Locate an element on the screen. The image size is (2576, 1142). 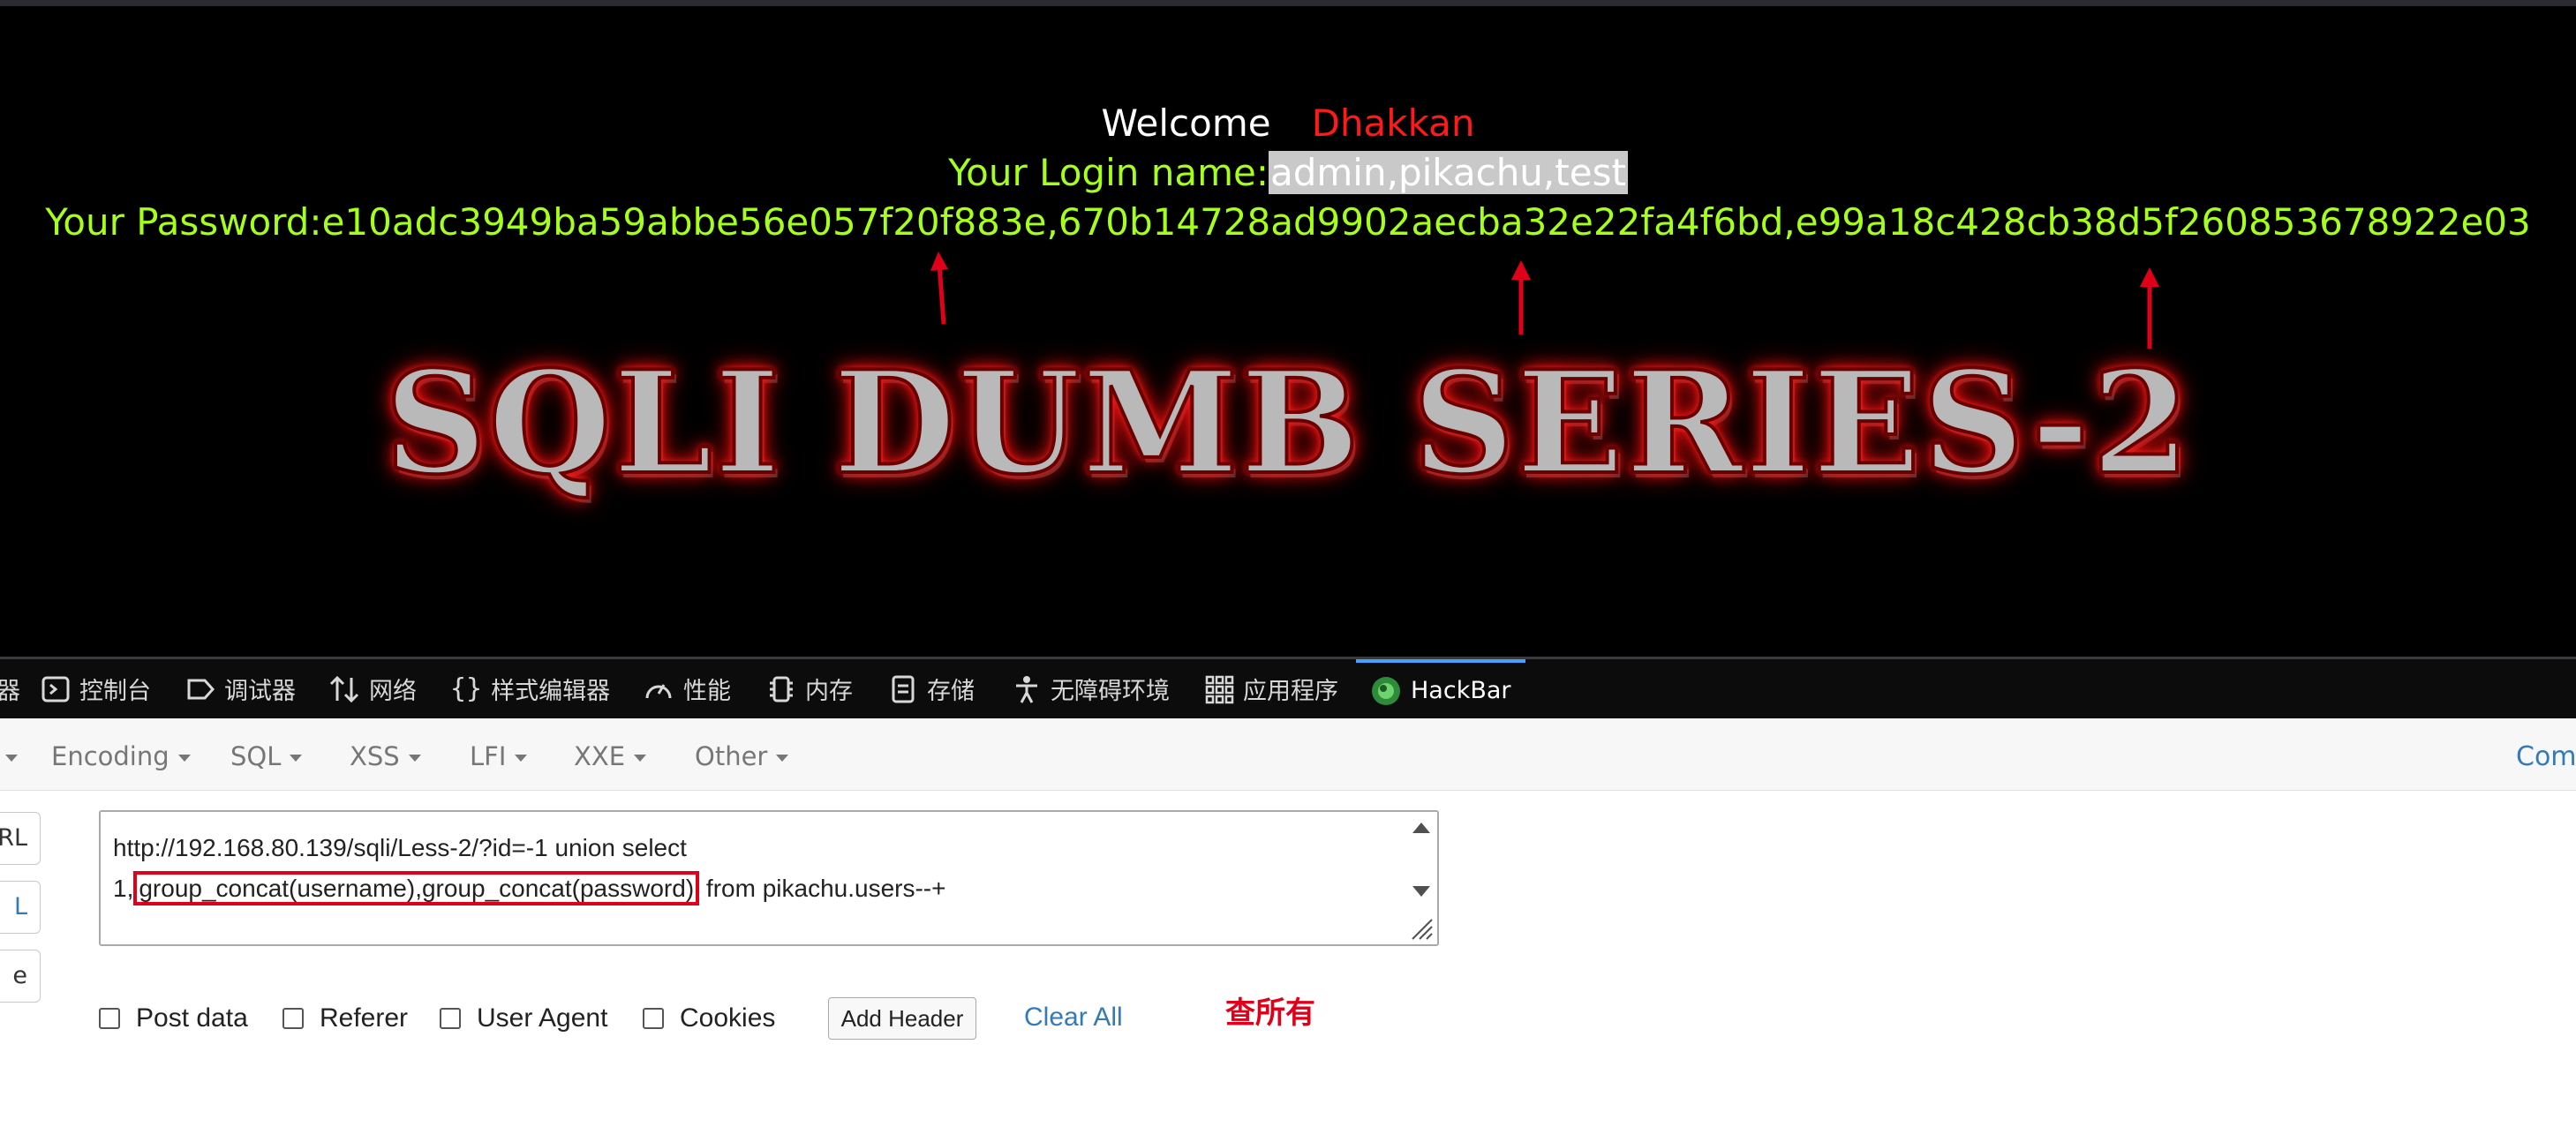
checkbox-label: Cookies is located at coordinates (728, 1018).